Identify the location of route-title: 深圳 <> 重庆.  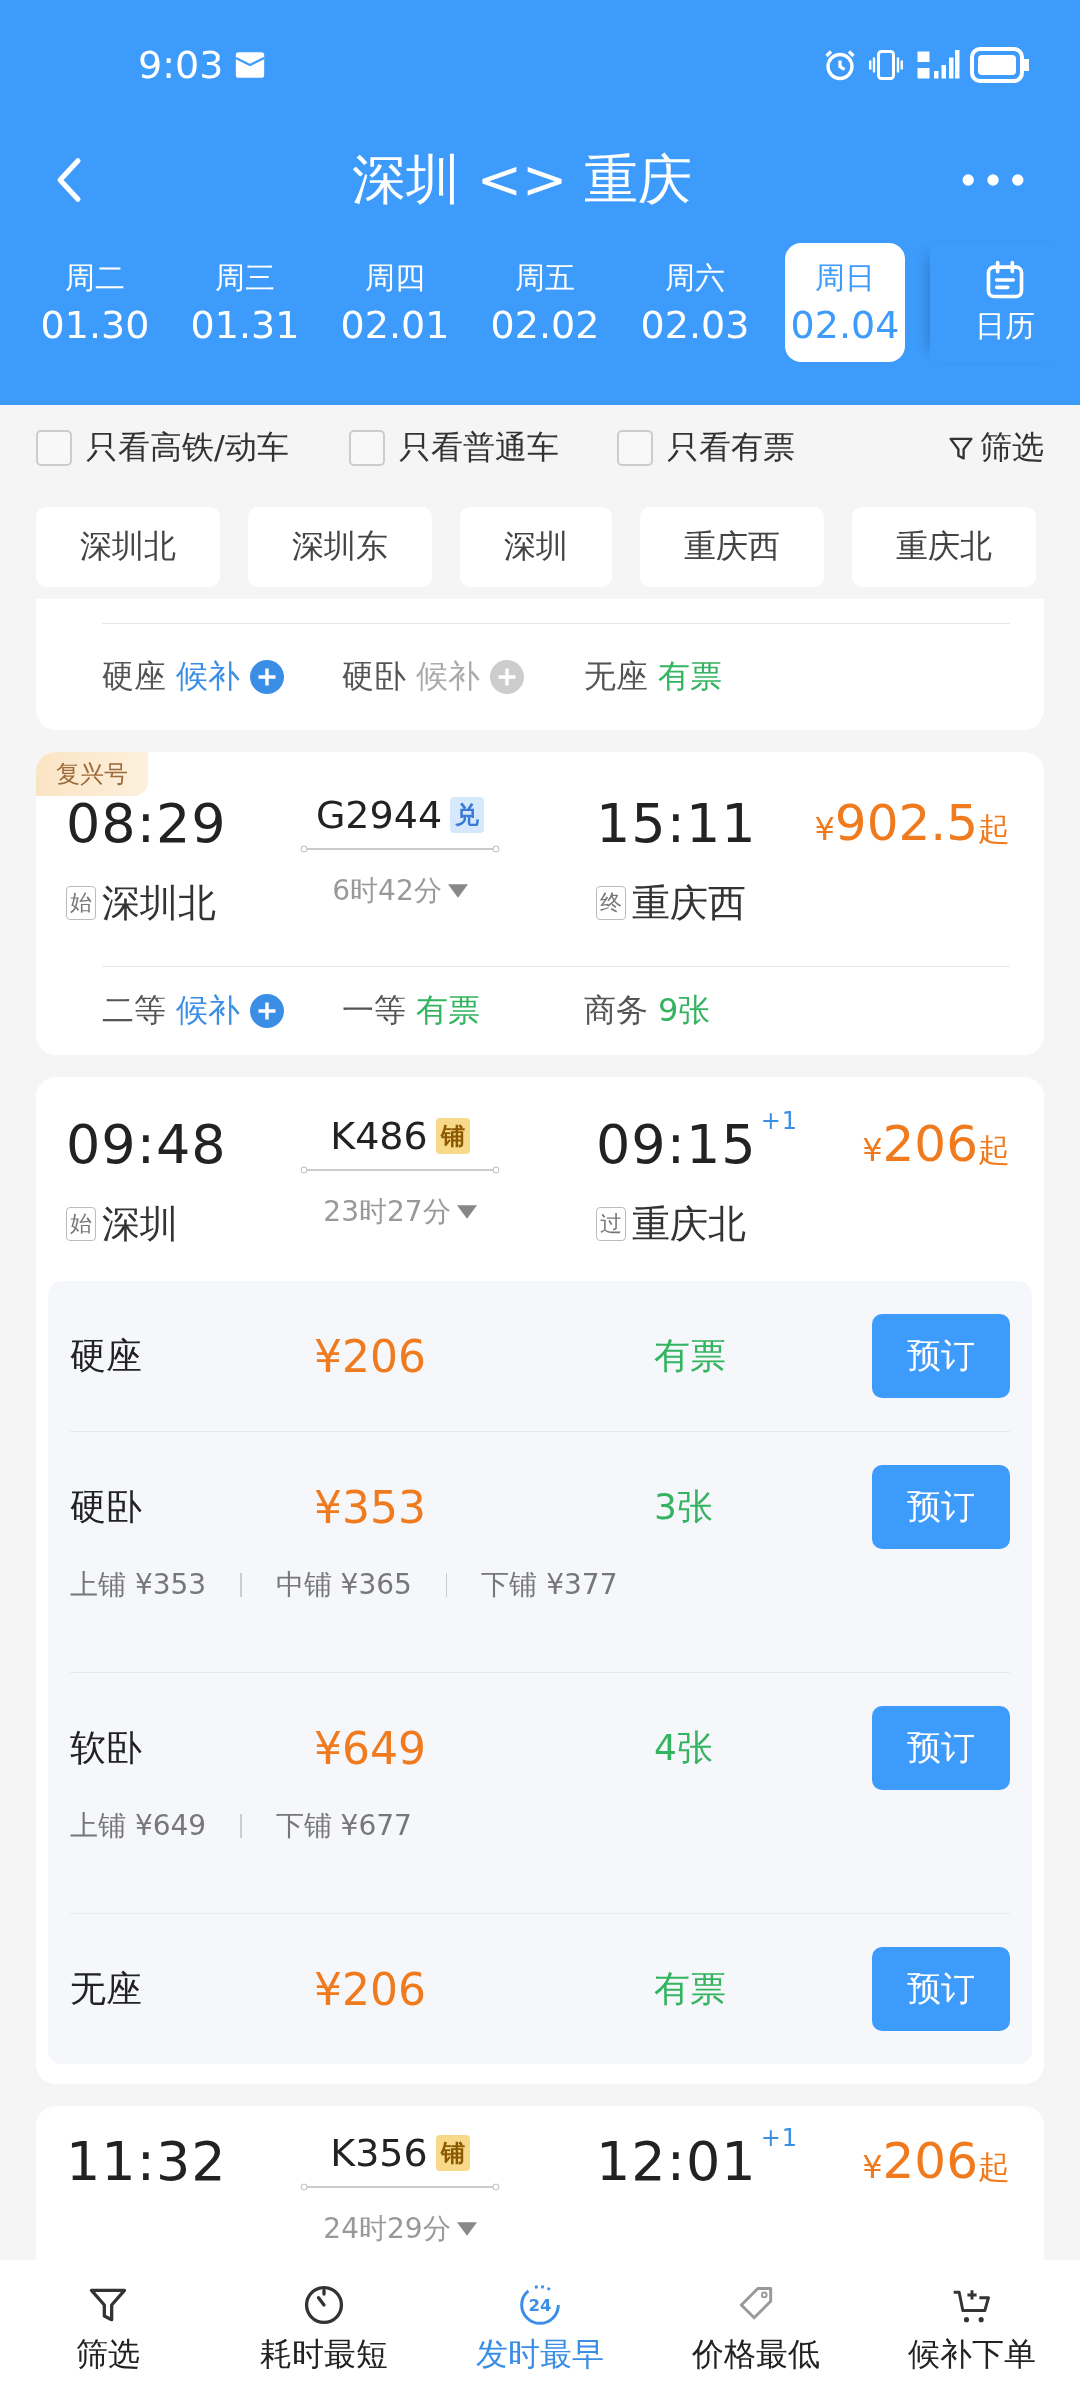
(522, 179).